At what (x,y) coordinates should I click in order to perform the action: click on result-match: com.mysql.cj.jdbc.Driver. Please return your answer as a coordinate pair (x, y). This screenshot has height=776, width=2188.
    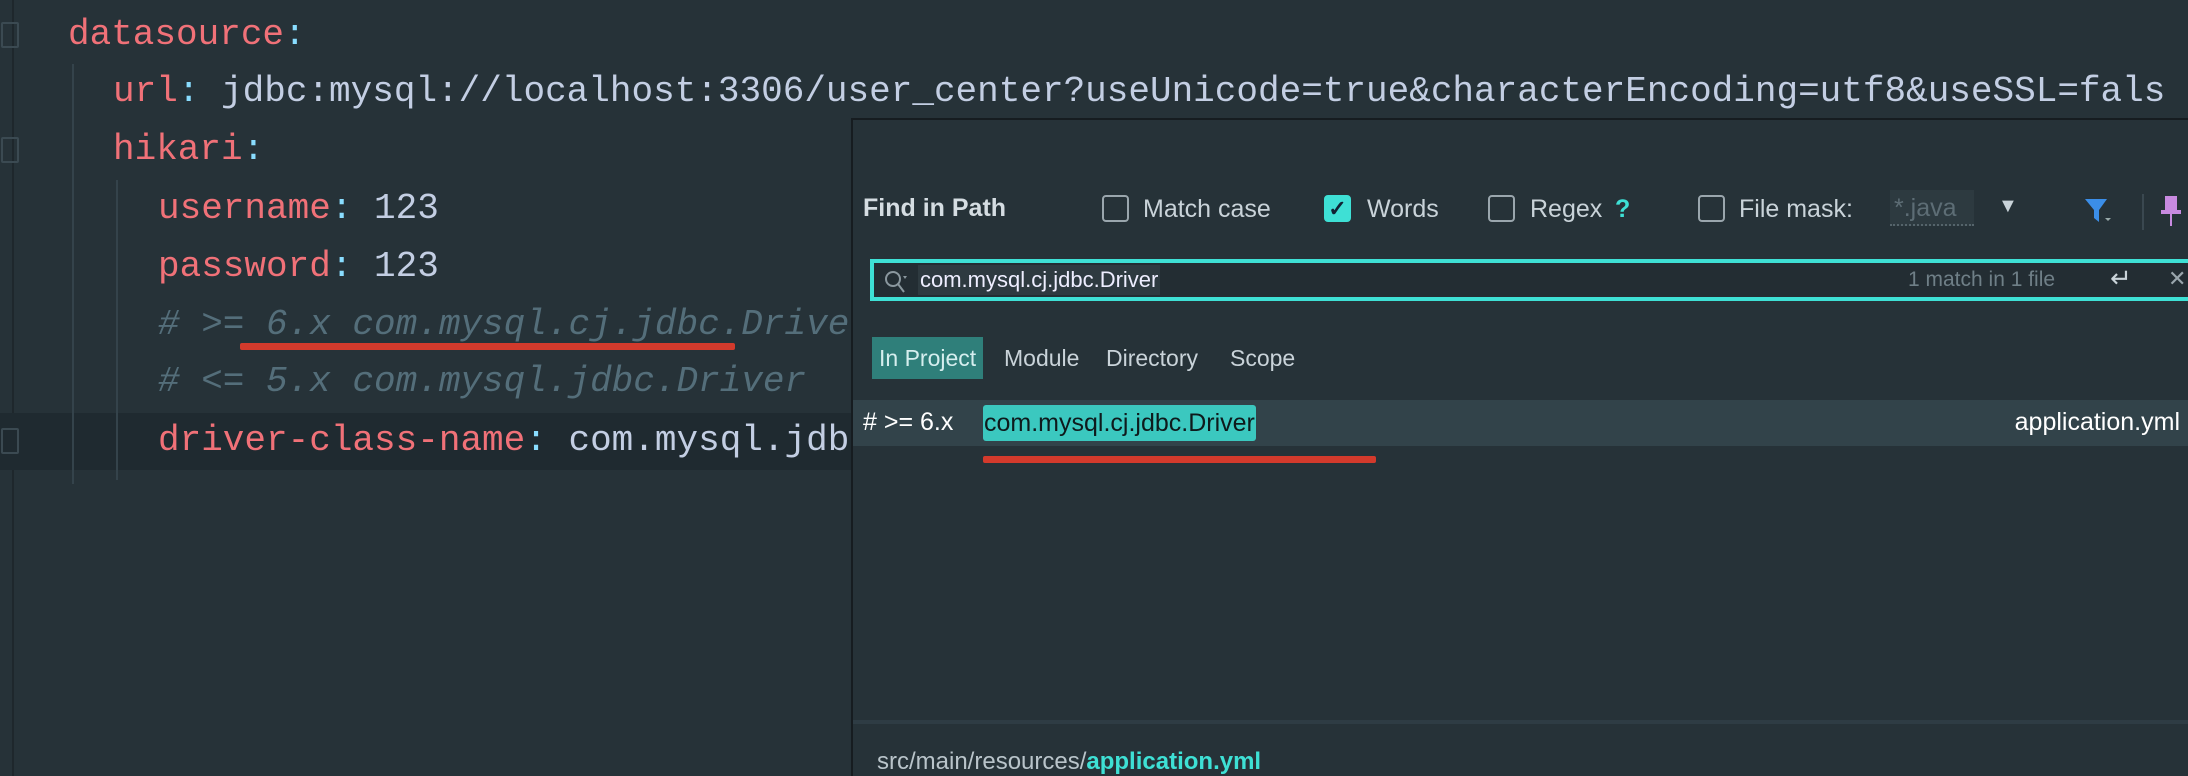
    Looking at the image, I should click on (1119, 423).